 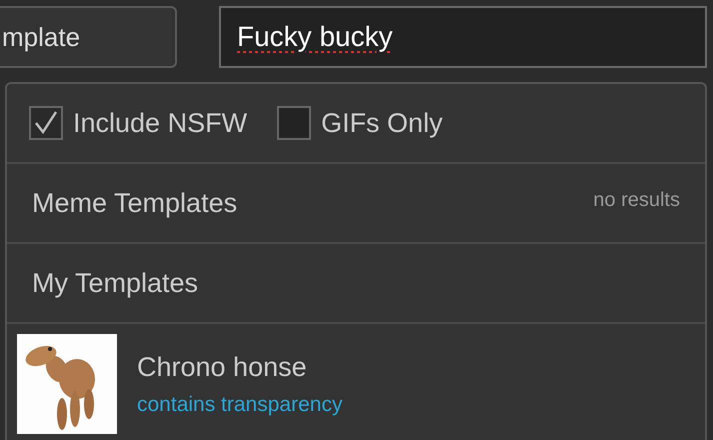 I want to click on result-count: no results, so click(x=636, y=200).